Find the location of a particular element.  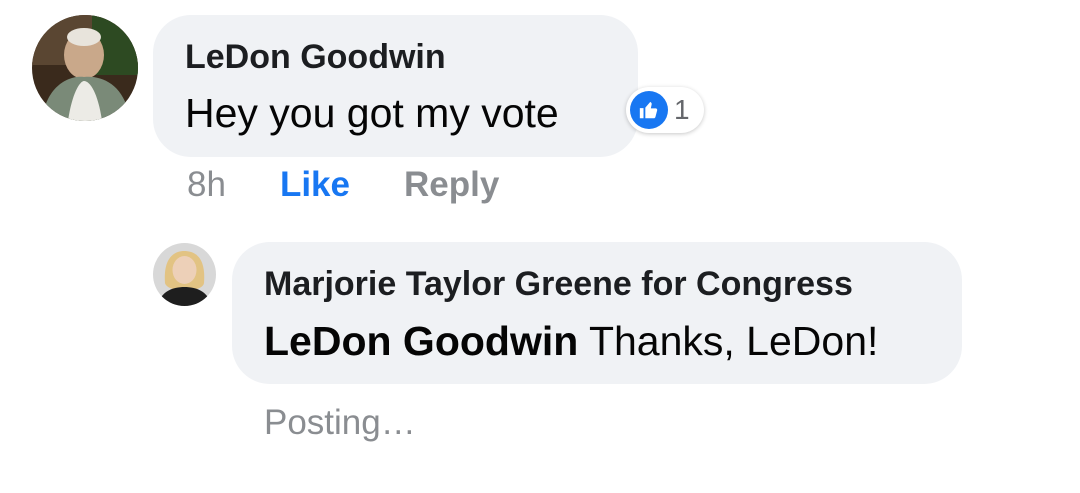

commenter-photo is located at coordinates (85, 68).